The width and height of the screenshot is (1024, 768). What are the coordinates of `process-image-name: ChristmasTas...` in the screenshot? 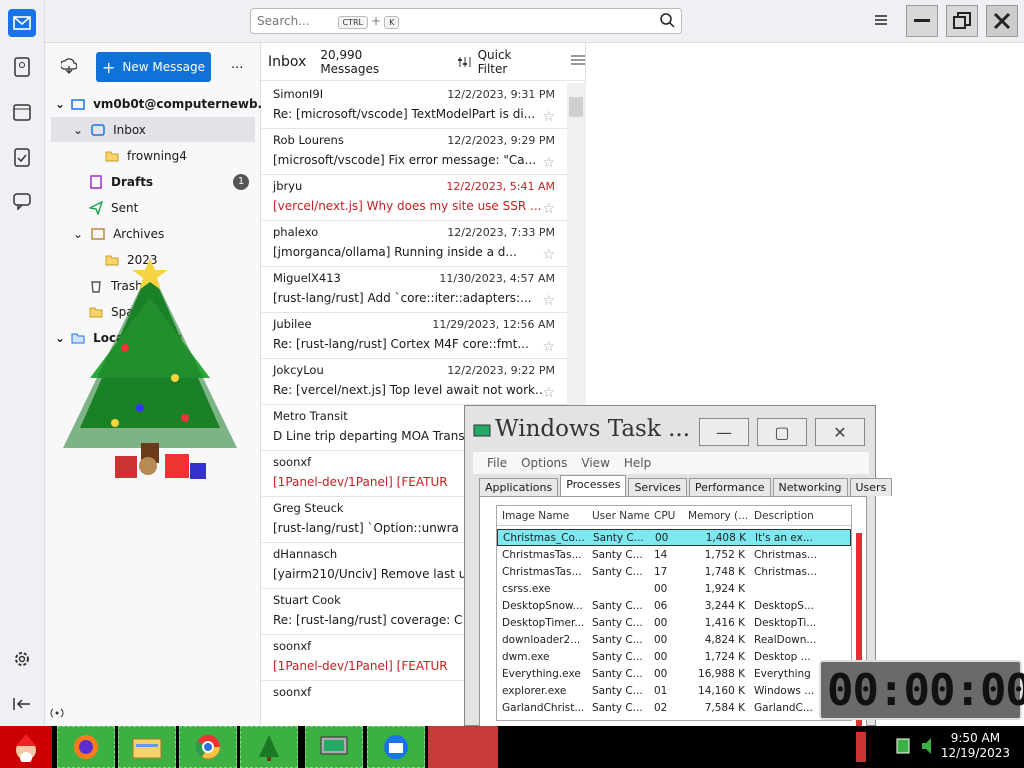 It's located at (542, 554).